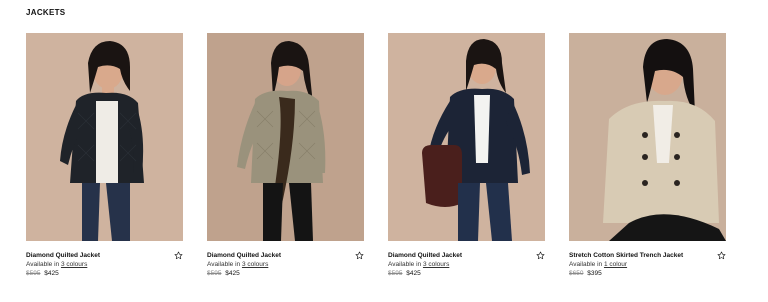 The image size is (768, 302). Describe the element at coordinates (594, 273) in the screenshot. I see `sale-price: $395` at that location.